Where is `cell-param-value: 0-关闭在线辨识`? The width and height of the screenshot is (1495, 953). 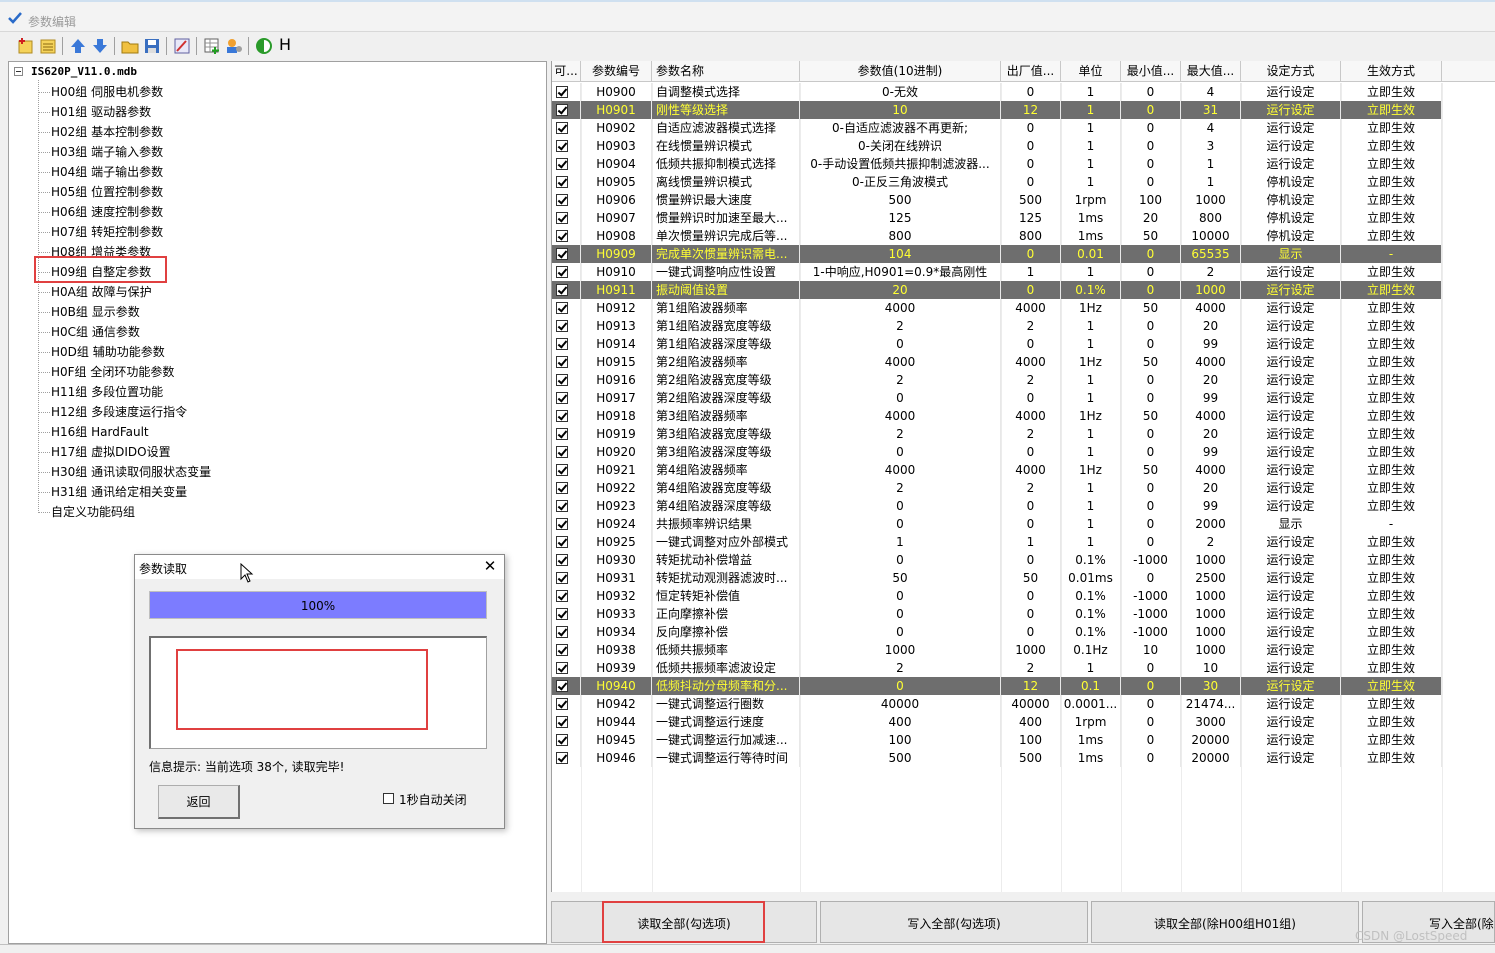 cell-param-value: 0-关闭在线辨识 is located at coordinates (900, 146).